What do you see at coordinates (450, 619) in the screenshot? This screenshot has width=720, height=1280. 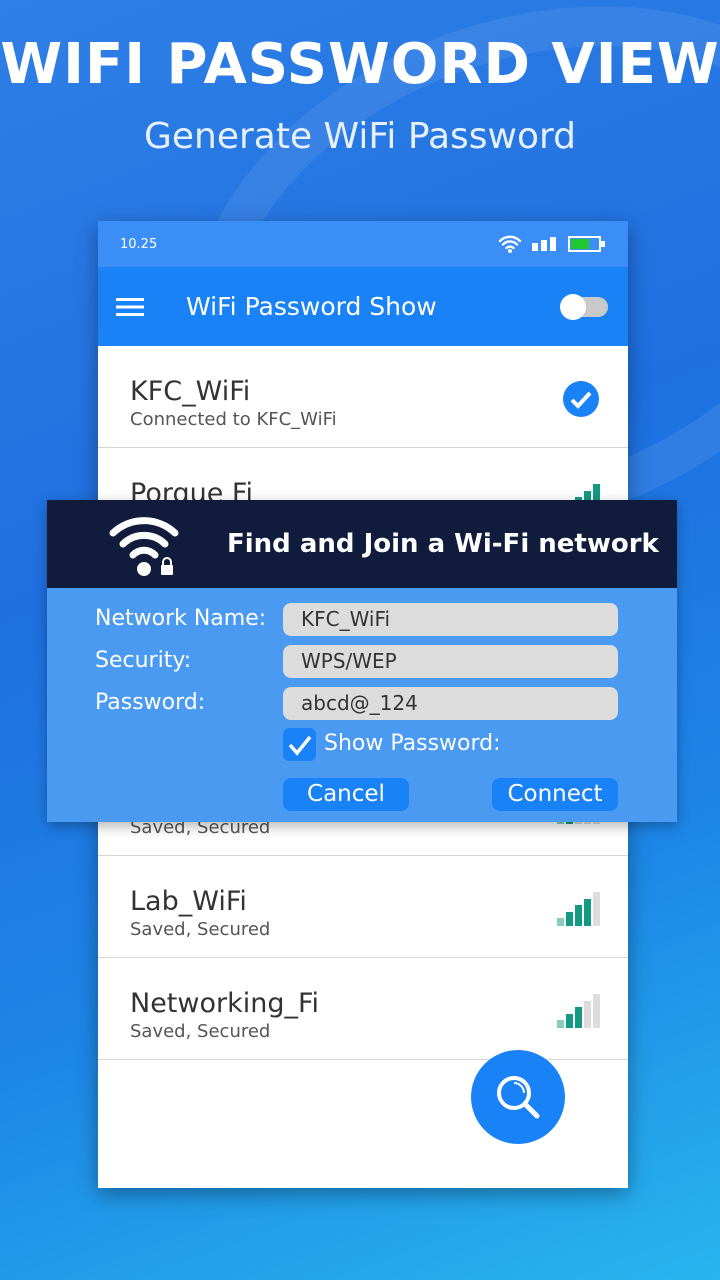 I see `network-name-field: KFC_WiFi` at bounding box center [450, 619].